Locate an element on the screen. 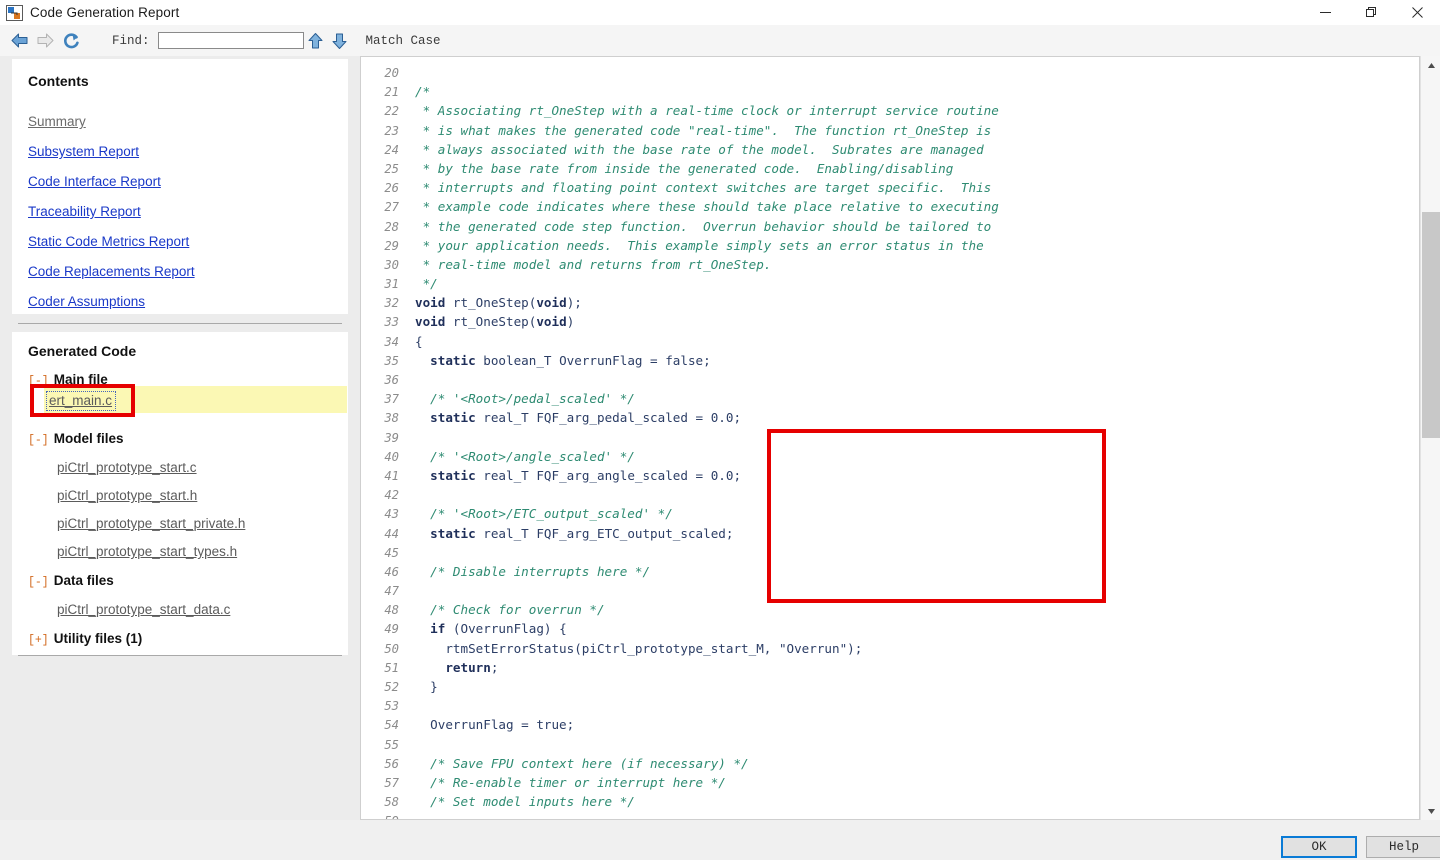 The image size is (1440, 860). line-number: 38 is located at coordinates (391, 418).